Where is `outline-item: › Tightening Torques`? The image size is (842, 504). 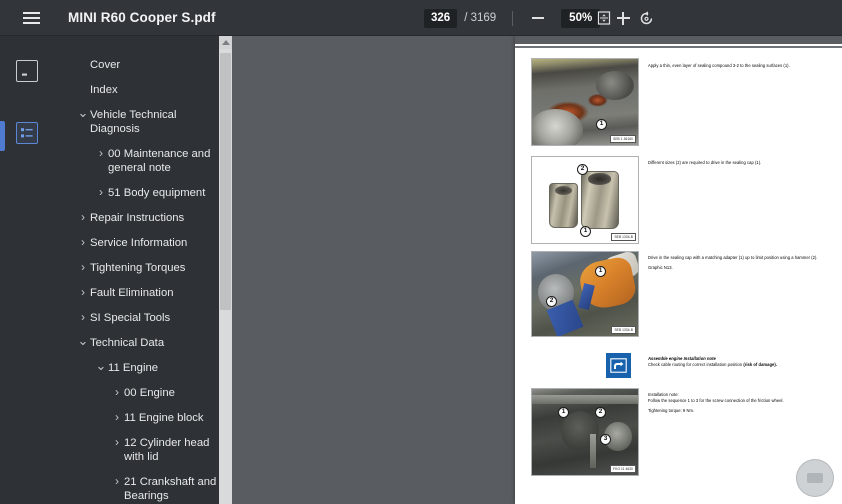
outline-item: › Tightening Torques is located at coordinates (143, 267).